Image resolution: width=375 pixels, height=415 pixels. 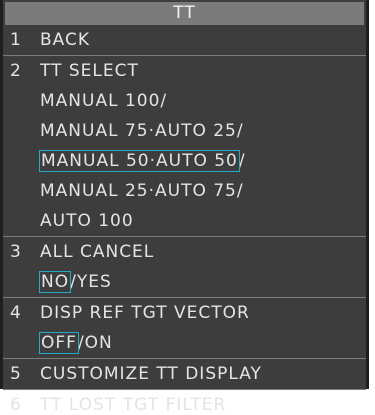 I want to click on option-manual-25-auto-75: MANUAL 25·AUTO 75/, so click(x=184, y=191).